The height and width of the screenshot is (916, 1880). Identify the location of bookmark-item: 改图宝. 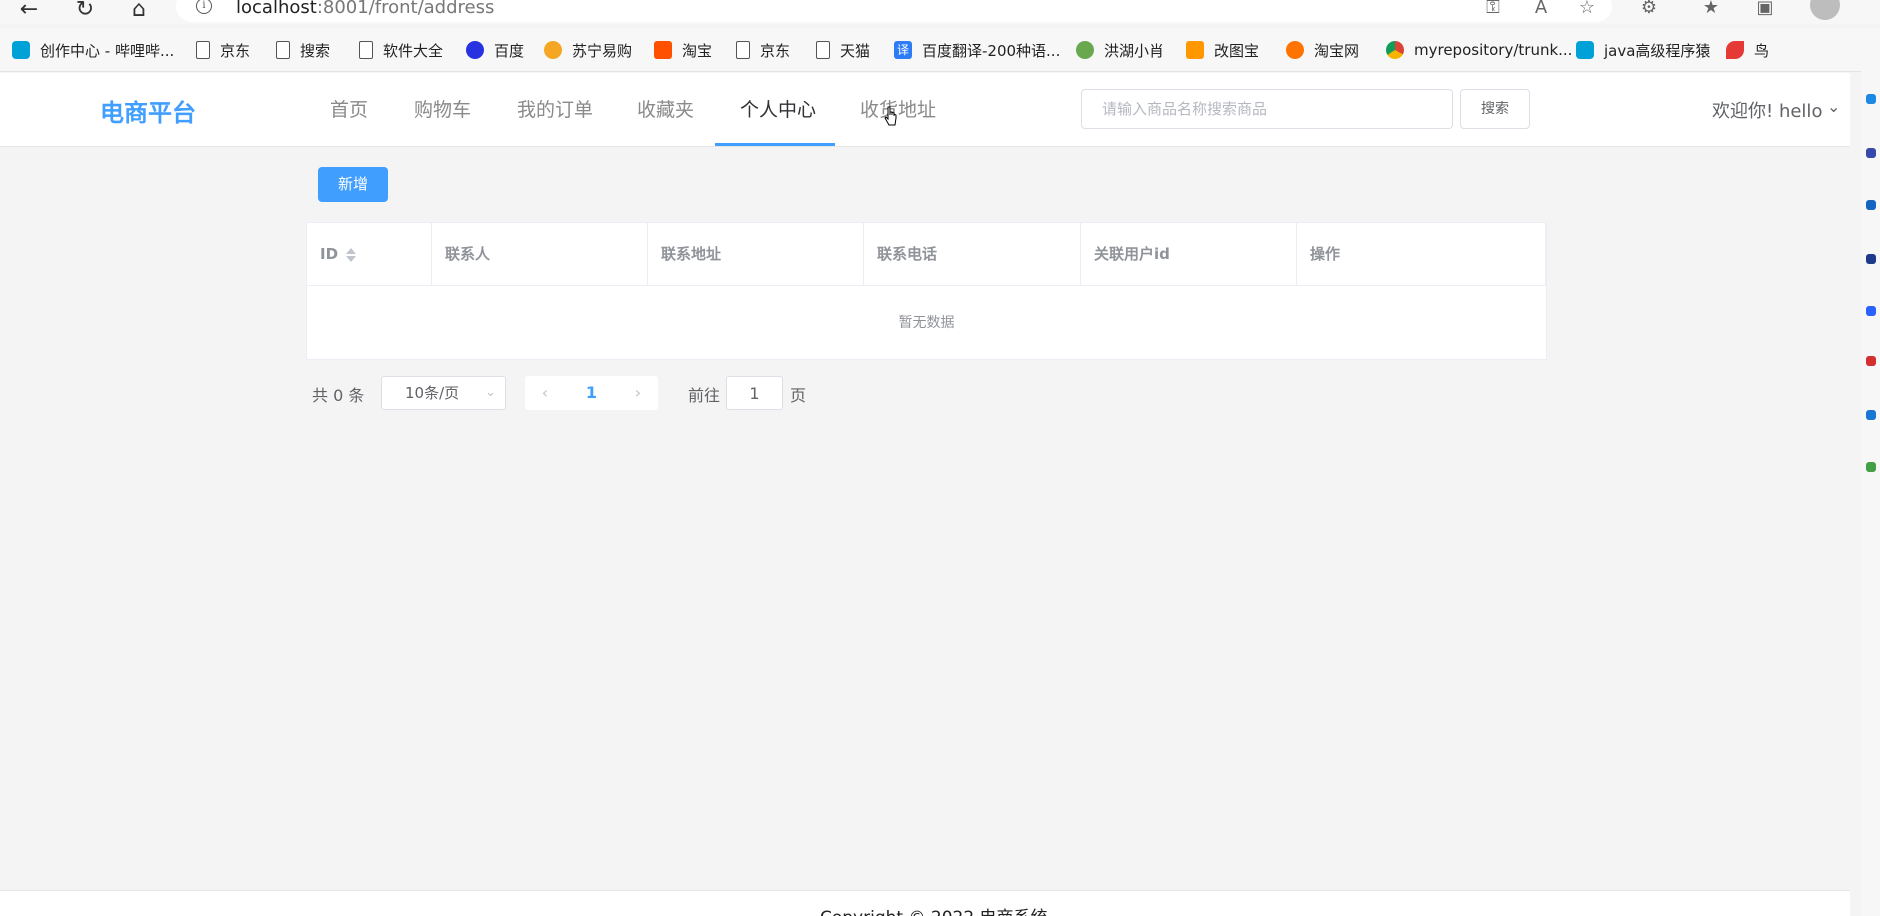
(1222, 50).